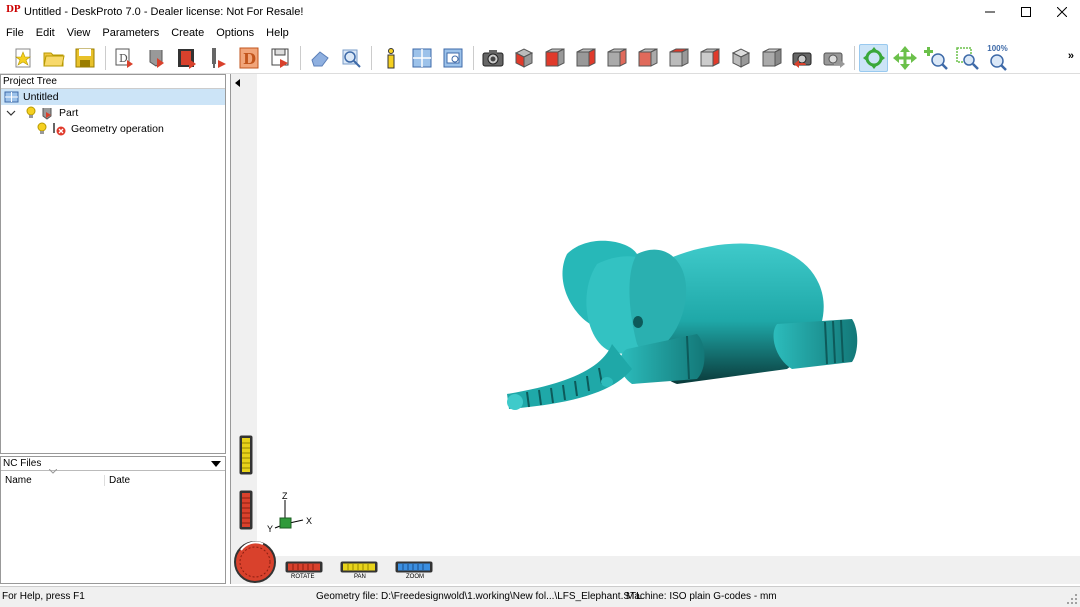 The image size is (1080, 607). What do you see at coordinates (616, 58) in the screenshot?
I see `view-back-button` at bounding box center [616, 58].